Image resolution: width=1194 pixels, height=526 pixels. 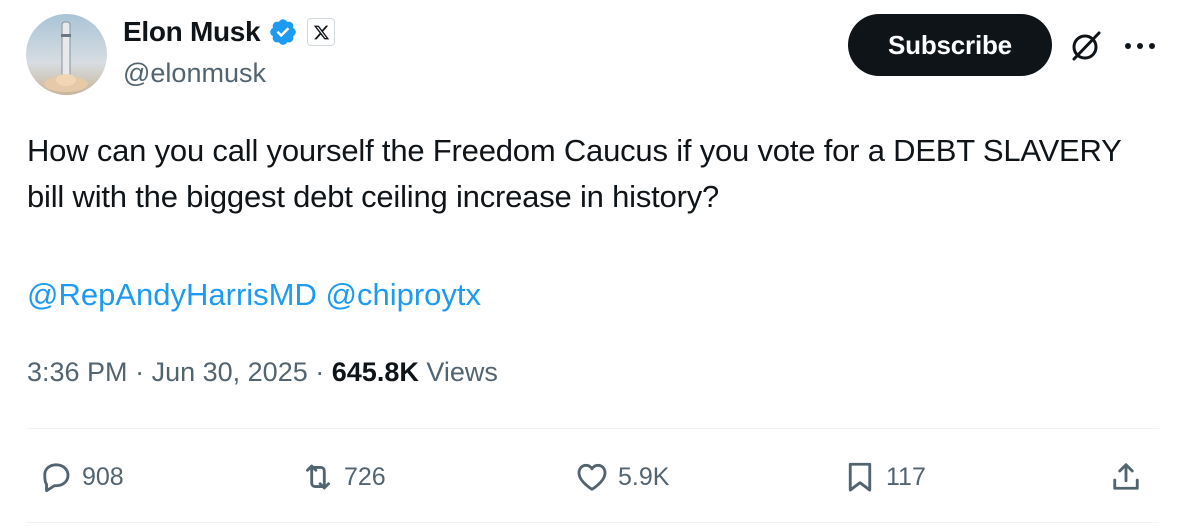 What do you see at coordinates (375, 372) in the screenshot?
I see `views-count: 645.8K` at bounding box center [375, 372].